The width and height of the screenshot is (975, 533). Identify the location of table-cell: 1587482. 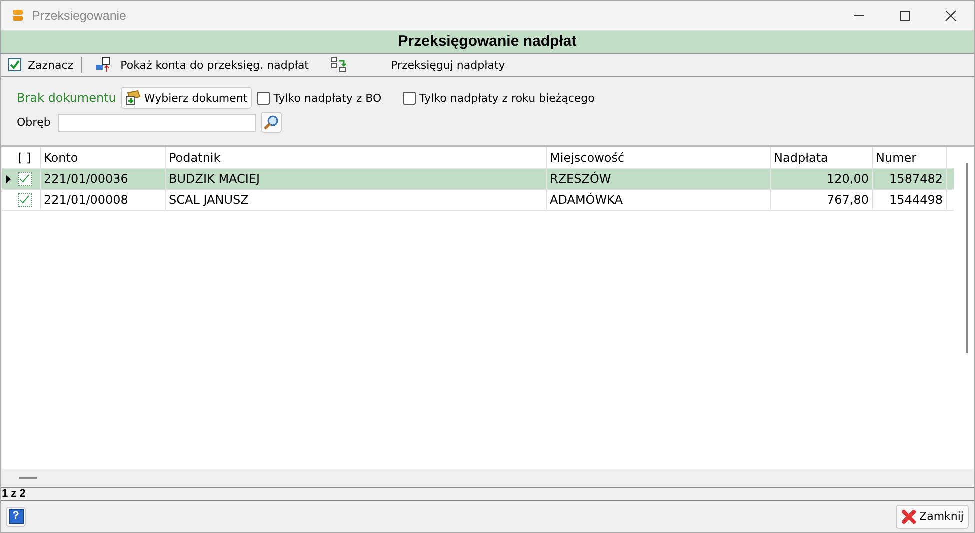
(910, 179).